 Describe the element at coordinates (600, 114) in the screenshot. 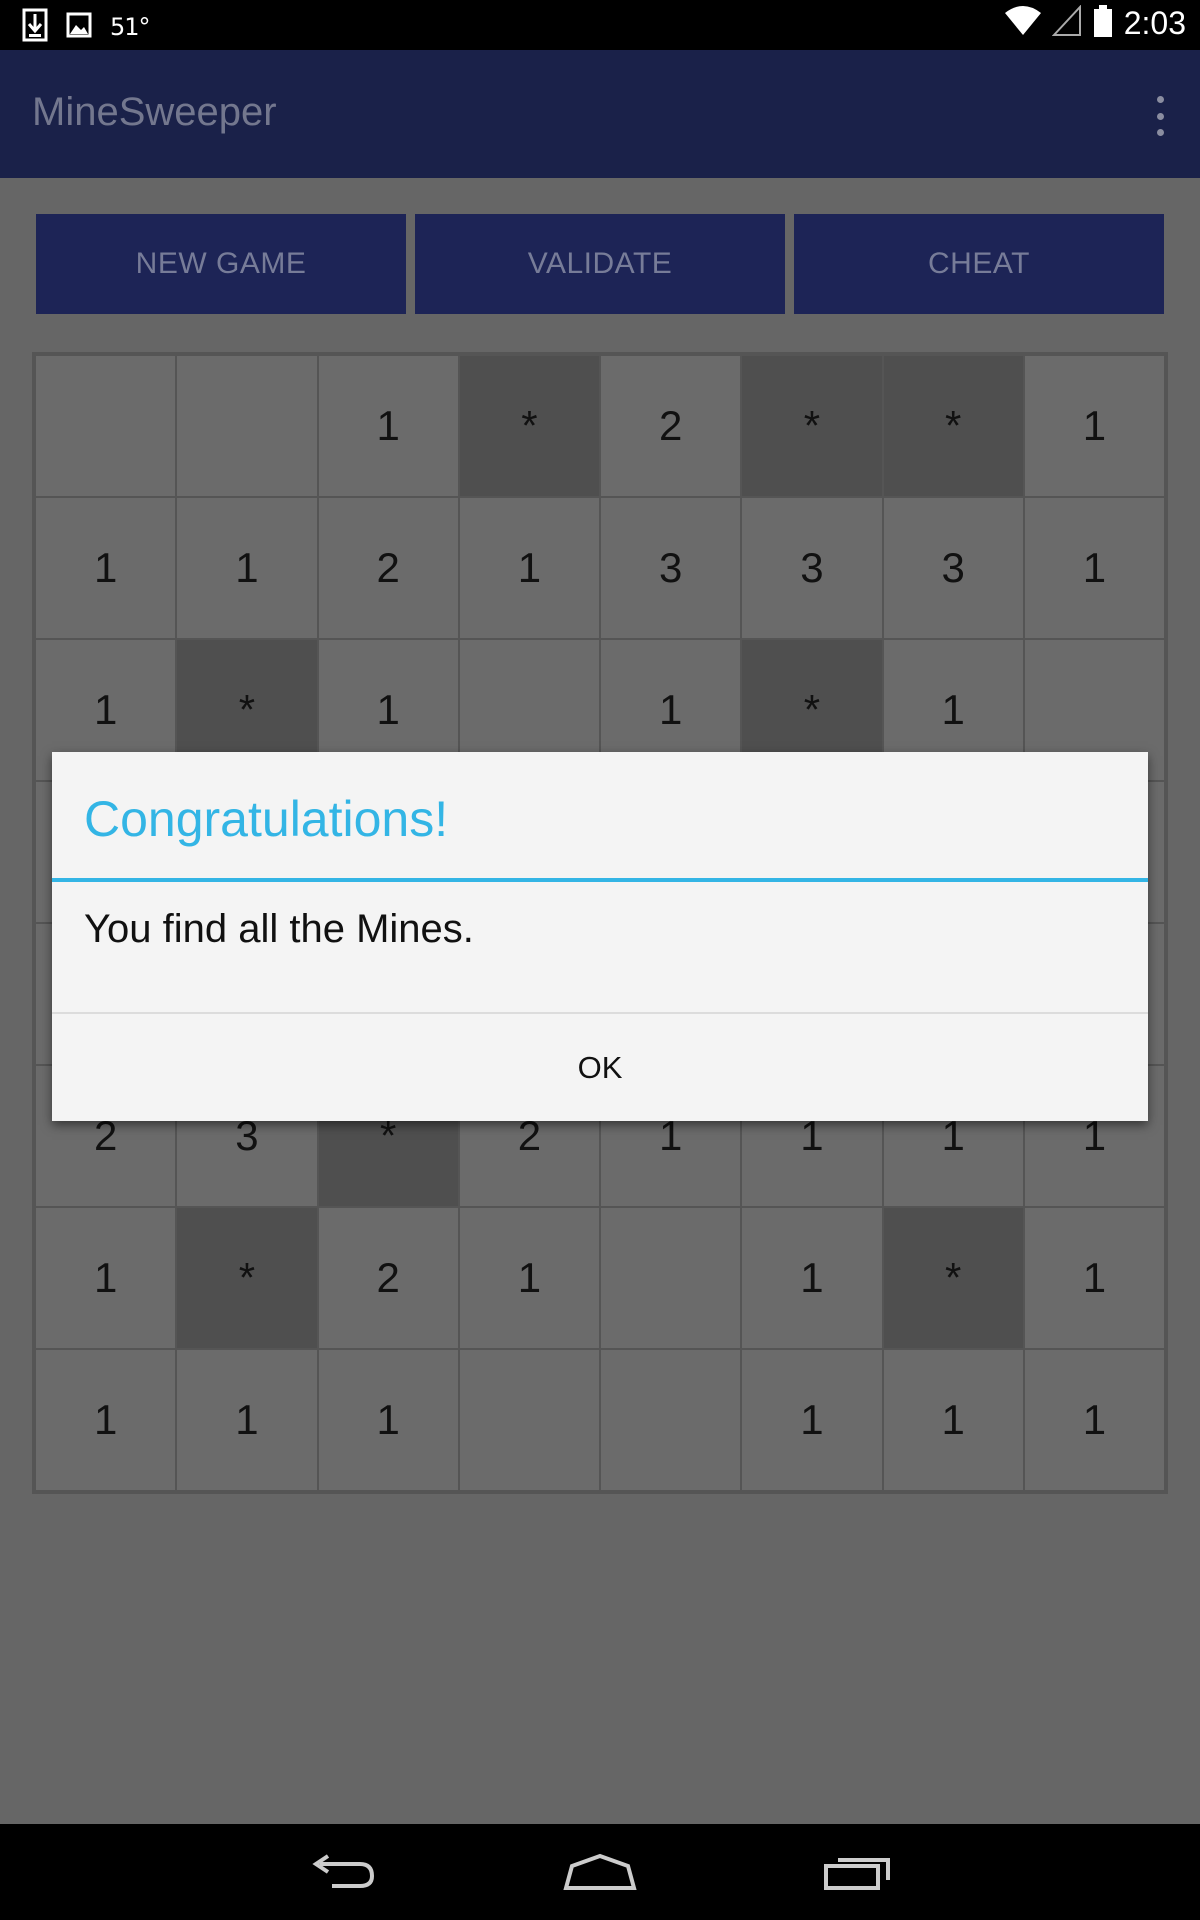

I see `app-bar: MineSweeper` at that location.